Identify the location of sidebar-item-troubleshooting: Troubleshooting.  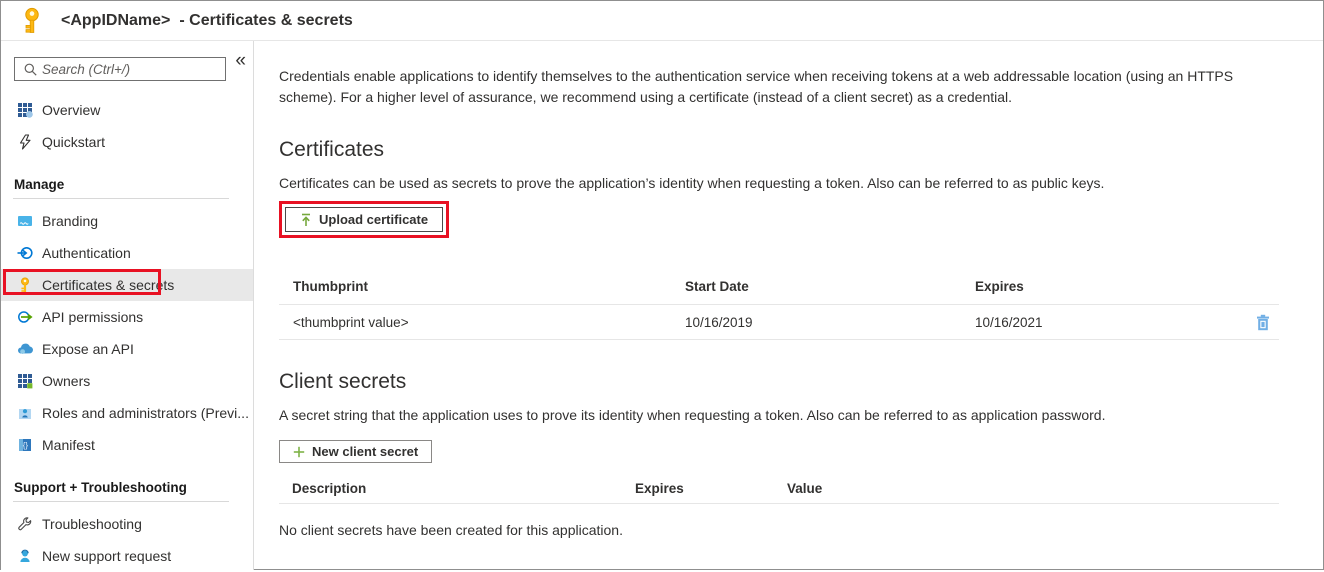
(127, 524).